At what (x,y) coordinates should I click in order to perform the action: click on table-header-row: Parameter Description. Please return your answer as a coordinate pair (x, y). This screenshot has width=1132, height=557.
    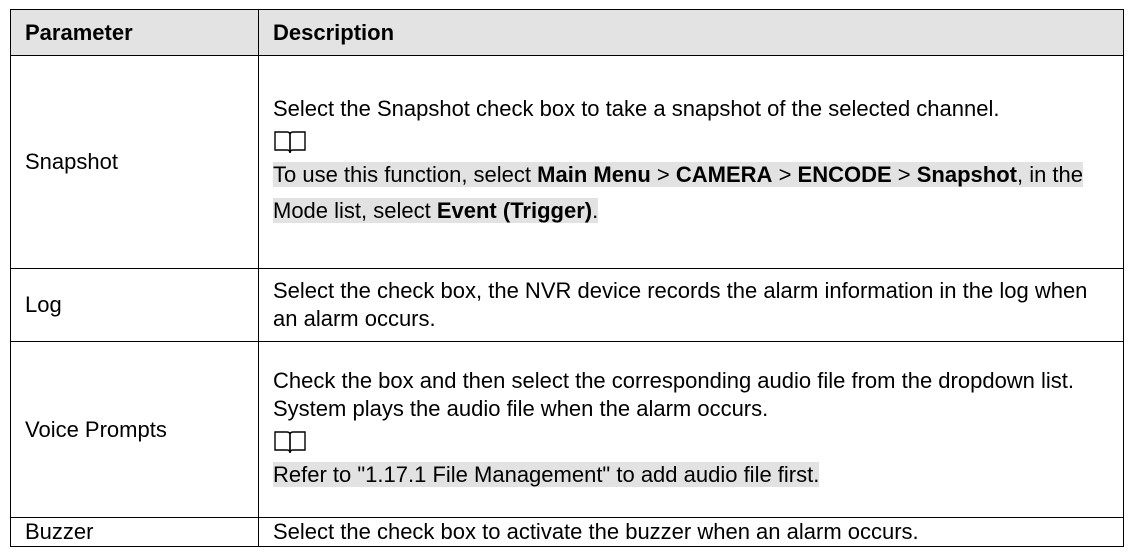
    Looking at the image, I should click on (567, 32).